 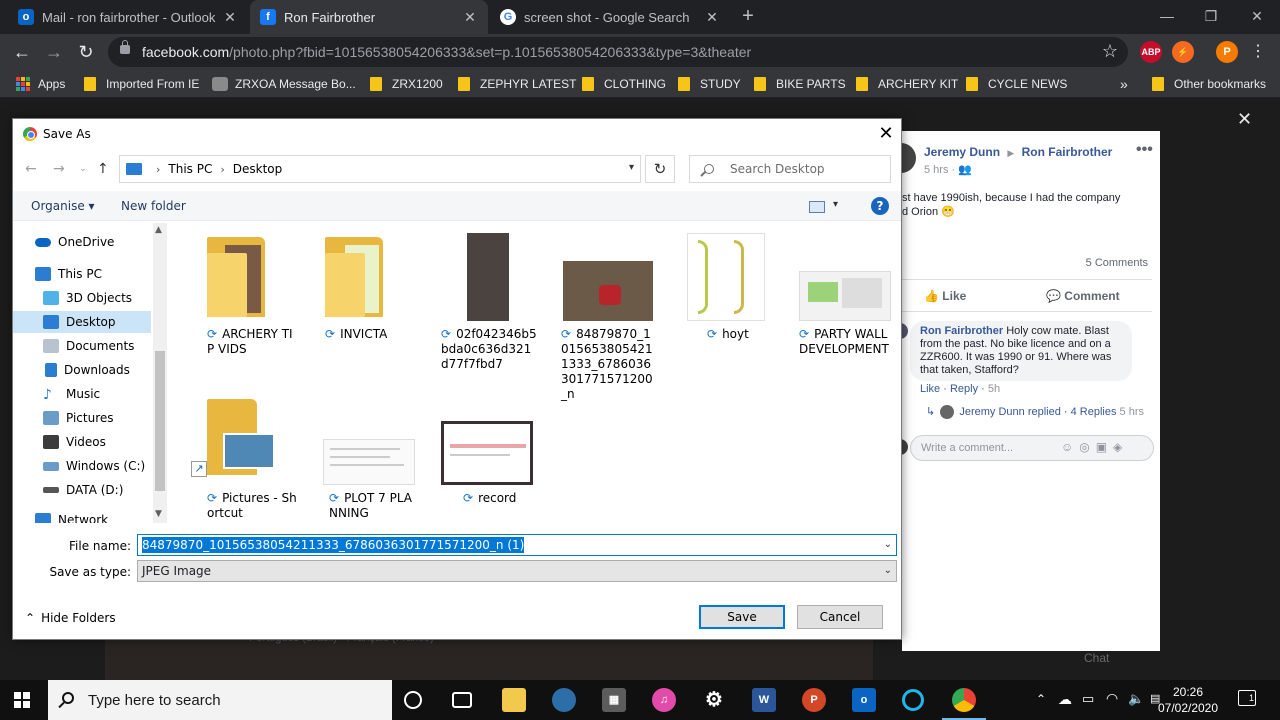 I want to click on bookmarks-overflow-button: », so click(x=1124, y=84).